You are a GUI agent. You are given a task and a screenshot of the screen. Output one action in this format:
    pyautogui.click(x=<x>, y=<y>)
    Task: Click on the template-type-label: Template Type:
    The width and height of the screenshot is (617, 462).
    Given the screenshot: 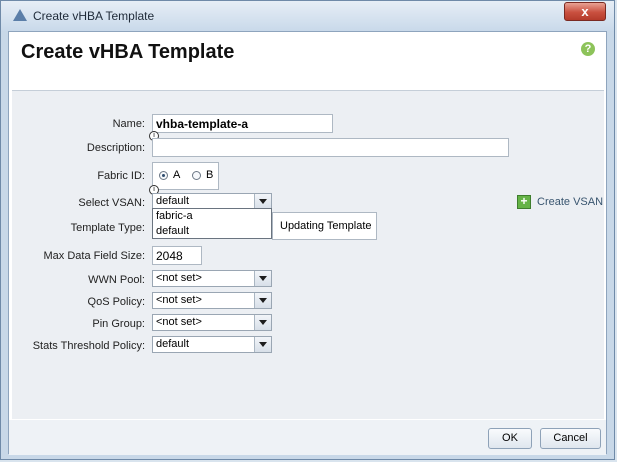 What is the action you would take?
    pyautogui.click(x=107, y=228)
    